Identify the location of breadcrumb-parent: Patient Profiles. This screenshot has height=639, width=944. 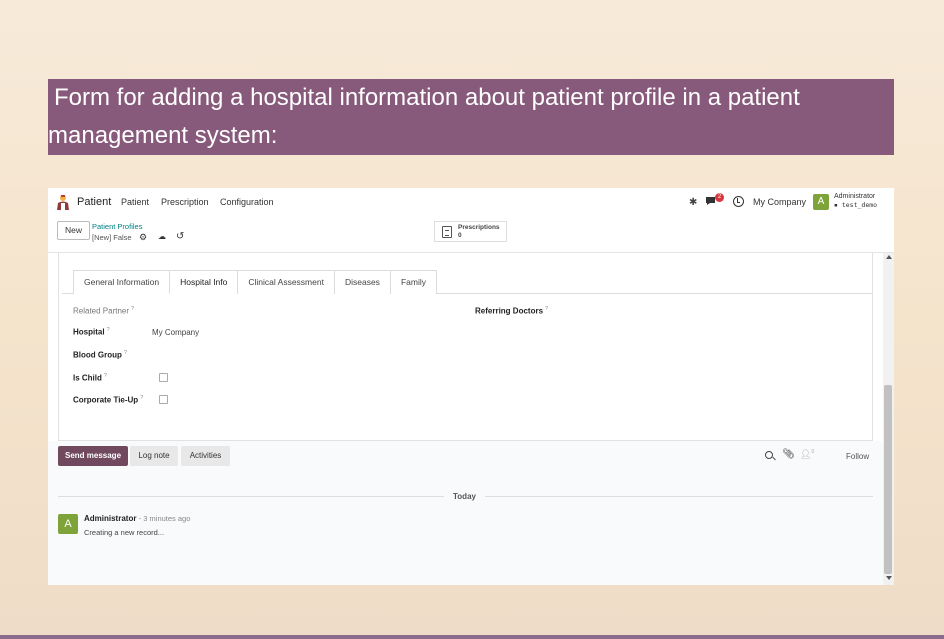
(117, 226).